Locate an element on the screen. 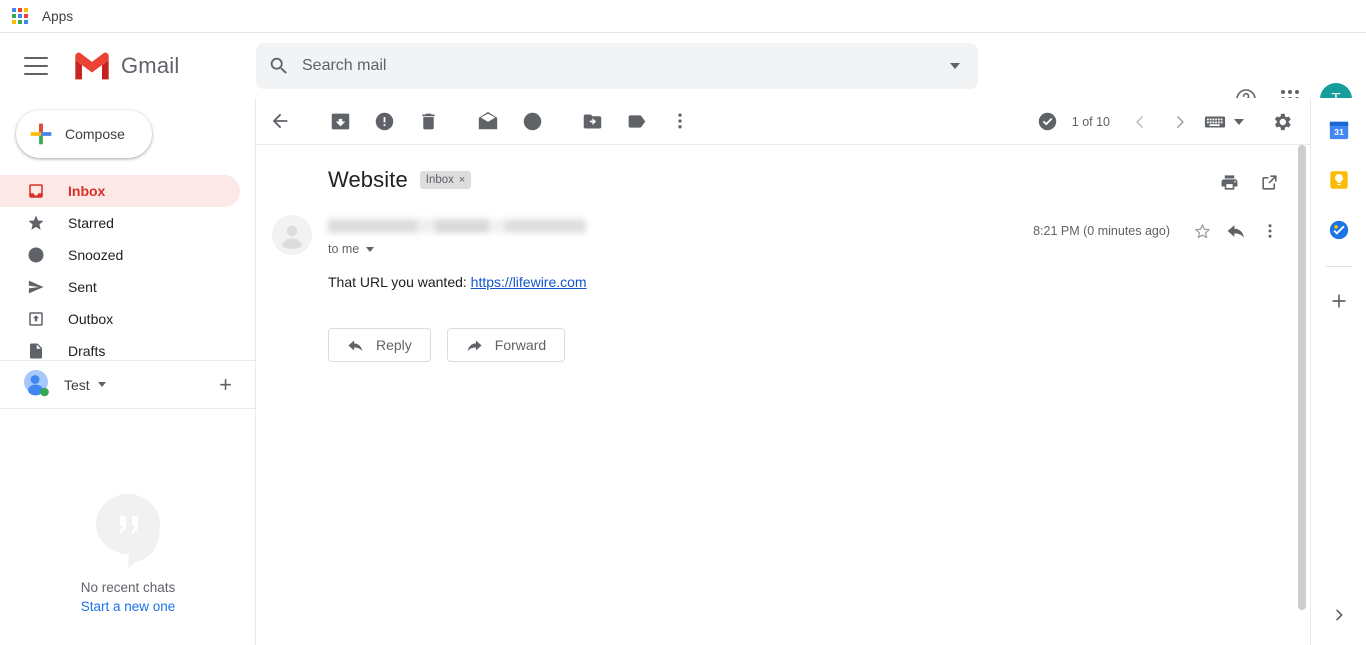 Image resolution: width=1366 pixels, height=645 pixels. sidebar-item-sent: Sent is located at coordinates (120, 287).